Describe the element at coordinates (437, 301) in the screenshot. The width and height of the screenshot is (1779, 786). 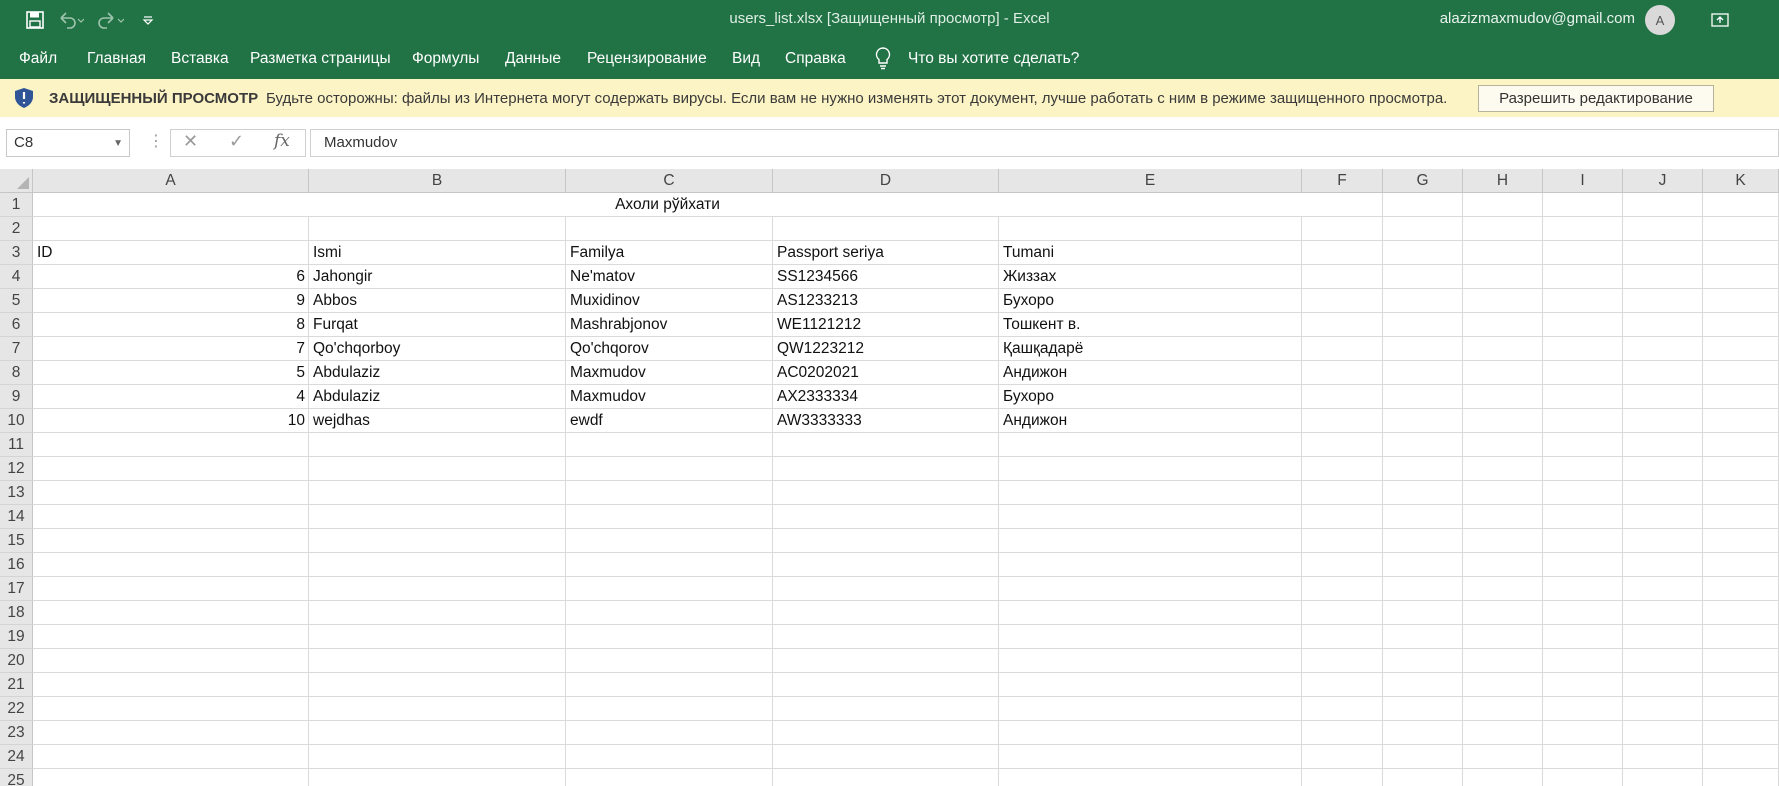
I see `data-cell: Abbos` at that location.